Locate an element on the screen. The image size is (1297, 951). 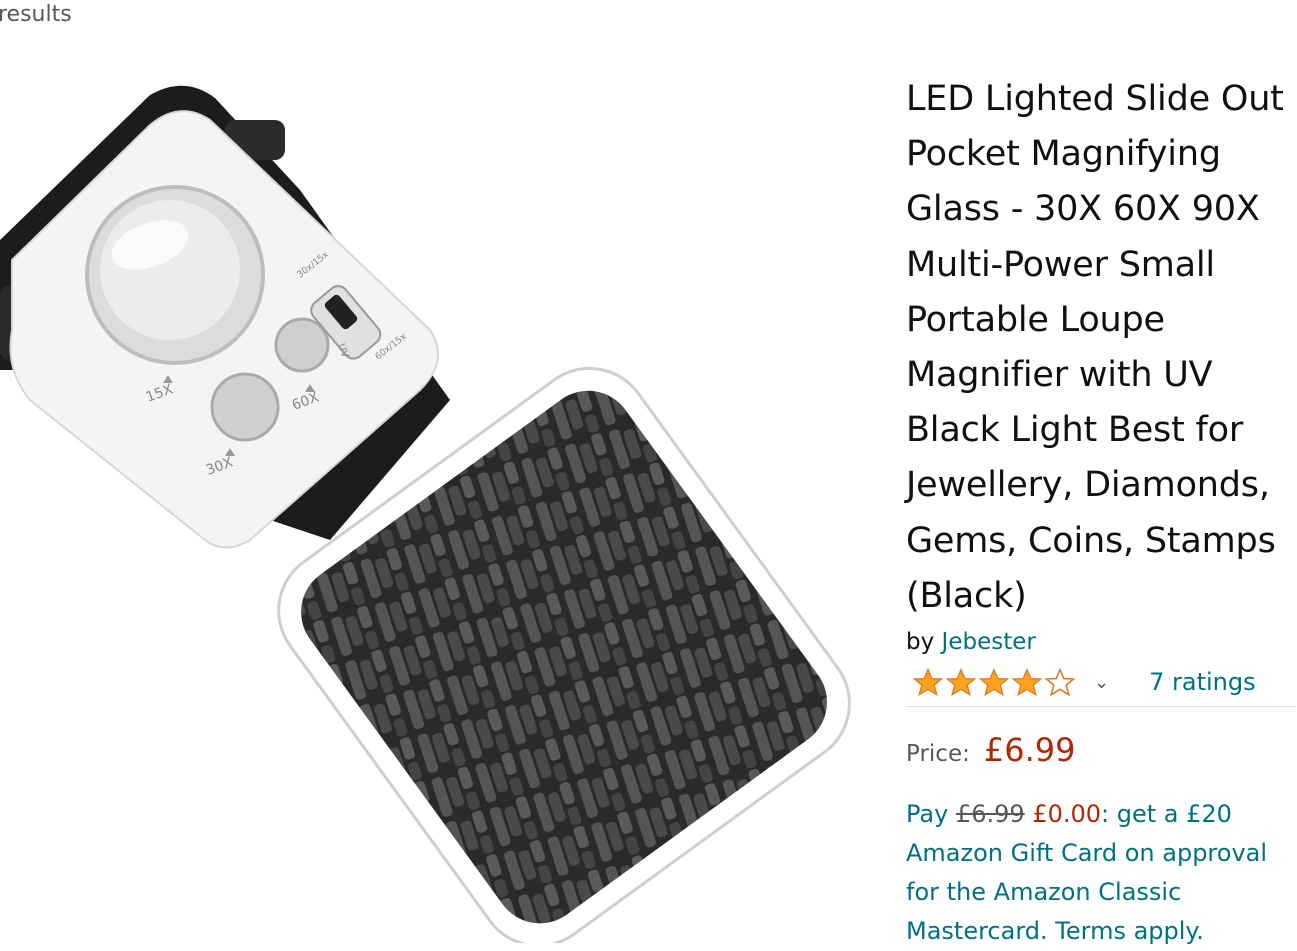
divider is located at coordinates (1101, 707).